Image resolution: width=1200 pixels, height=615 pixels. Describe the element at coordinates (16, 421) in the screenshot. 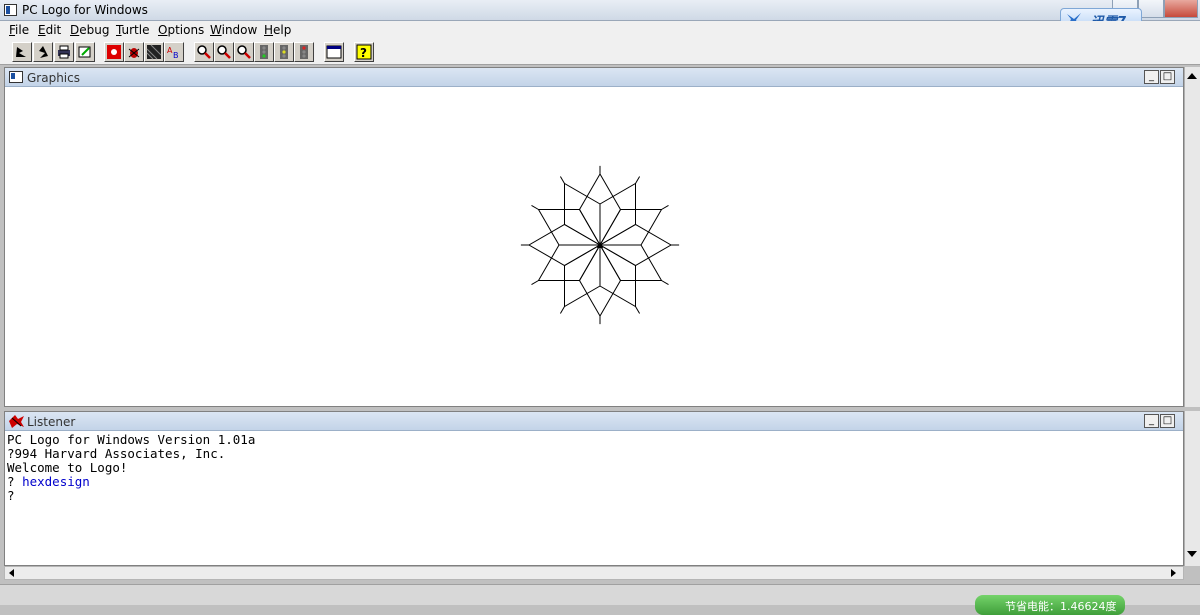

I see `listener-turtle-icon` at that location.